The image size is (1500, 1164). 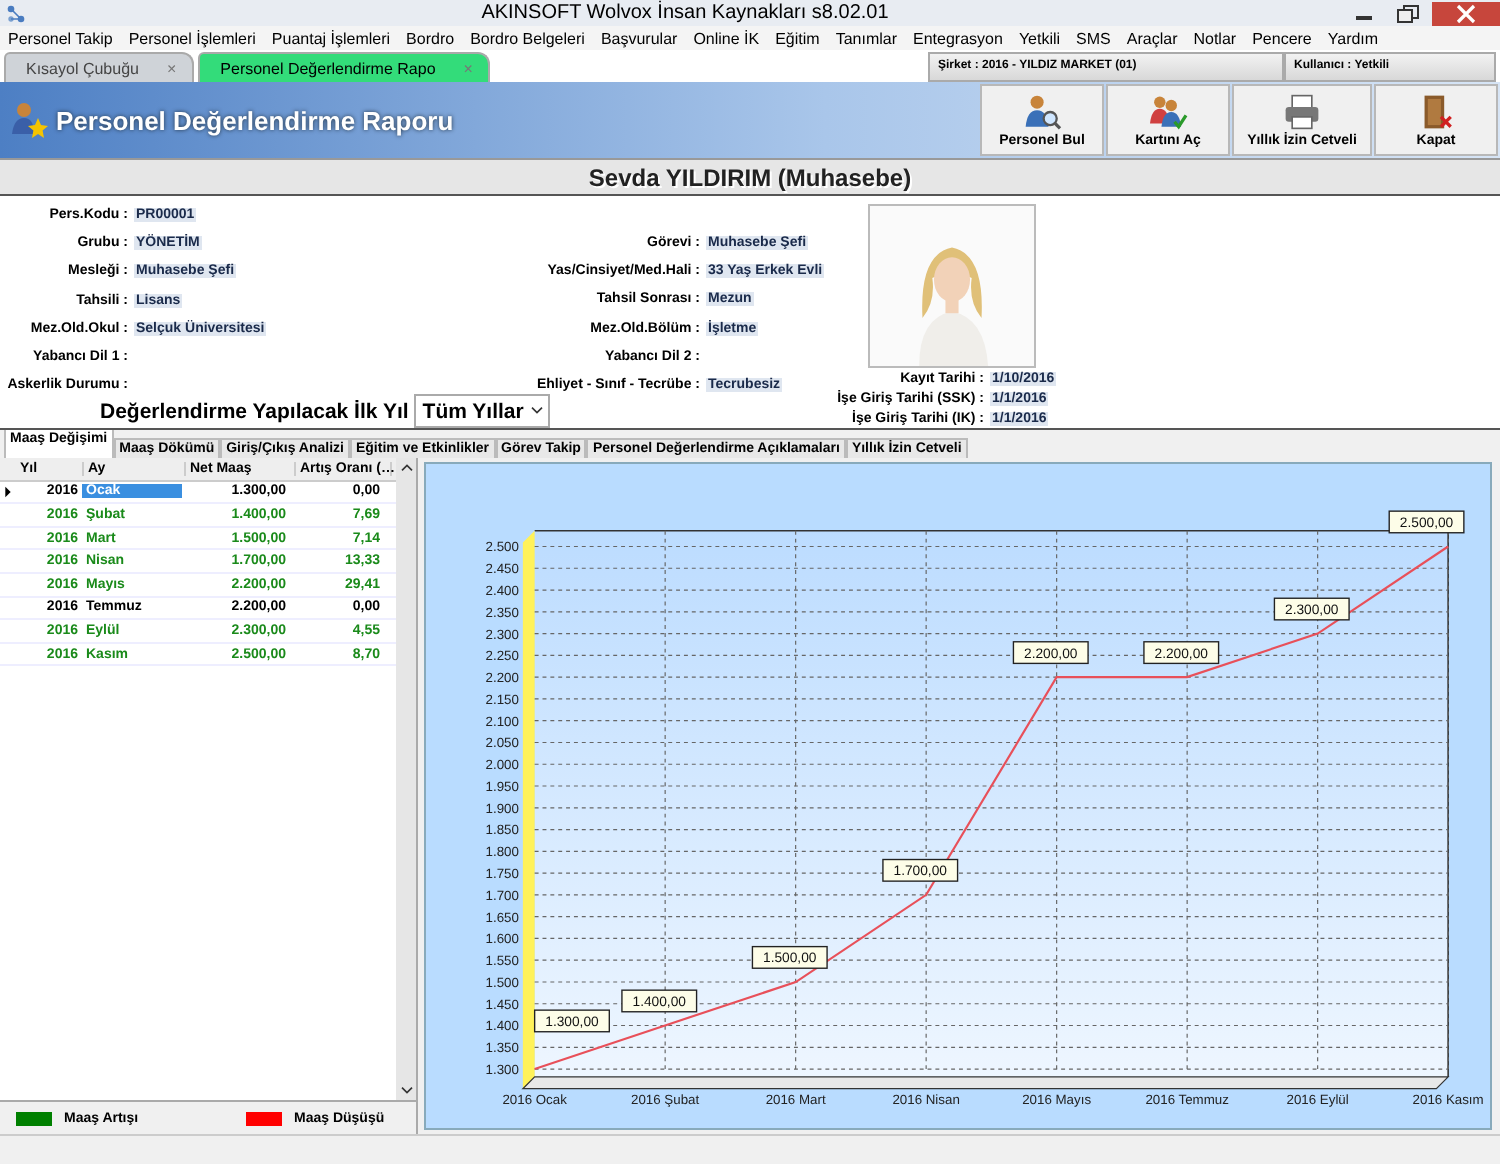 I want to click on menu-item: Bordro, so click(x=430, y=38).